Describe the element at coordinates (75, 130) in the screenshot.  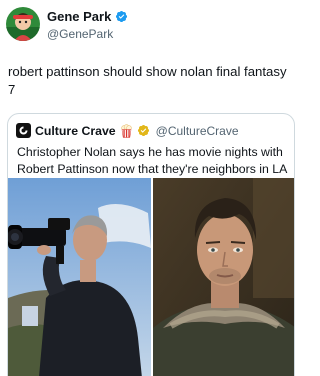
I see `quoted-author-name: Culture Crave` at that location.